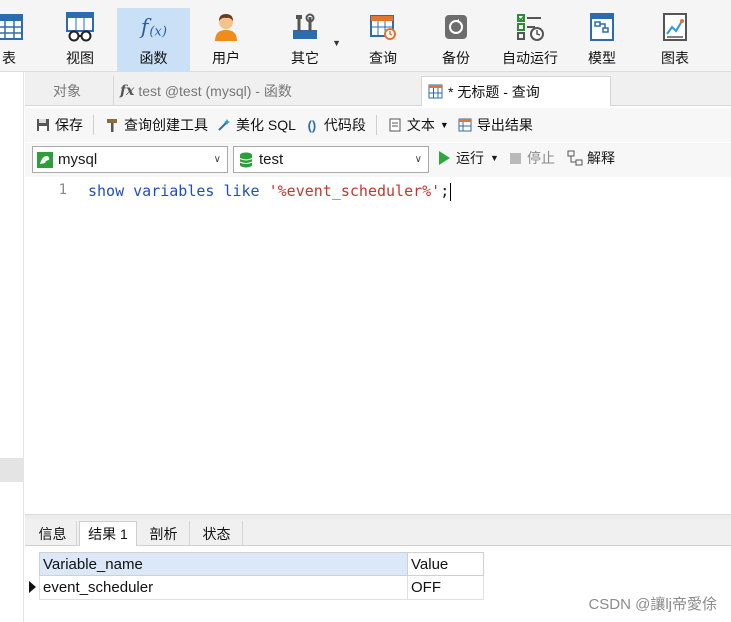 Image resolution: width=731 pixels, height=622 pixels. What do you see at coordinates (62, 190) in the screenshot?
I see `line-number: 1` at bounding box center [62, 190].